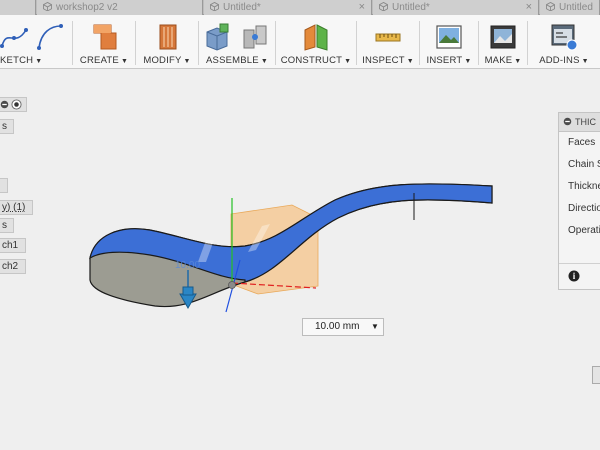 This screenshot has width=600, height=450. Describe the element at coordinates (375, 327) in the screenshot. I see `units-dropdown-icon: ▼` at that location.